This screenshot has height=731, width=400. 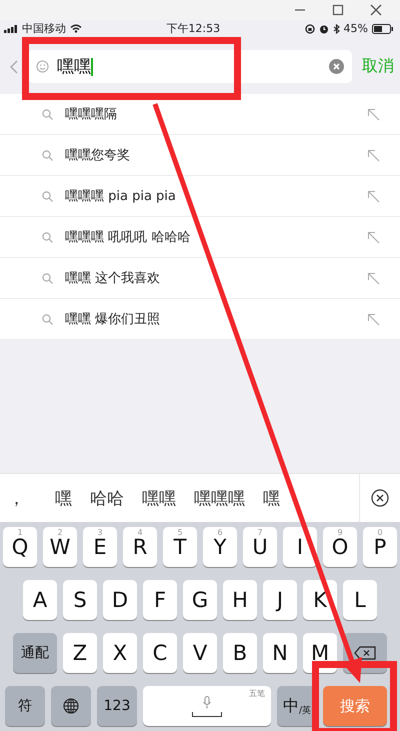 What do you see at coordinates (107, 498) in the screenshot?
I see `candidate-word: 哈哈` at bounding box center [107, 498].